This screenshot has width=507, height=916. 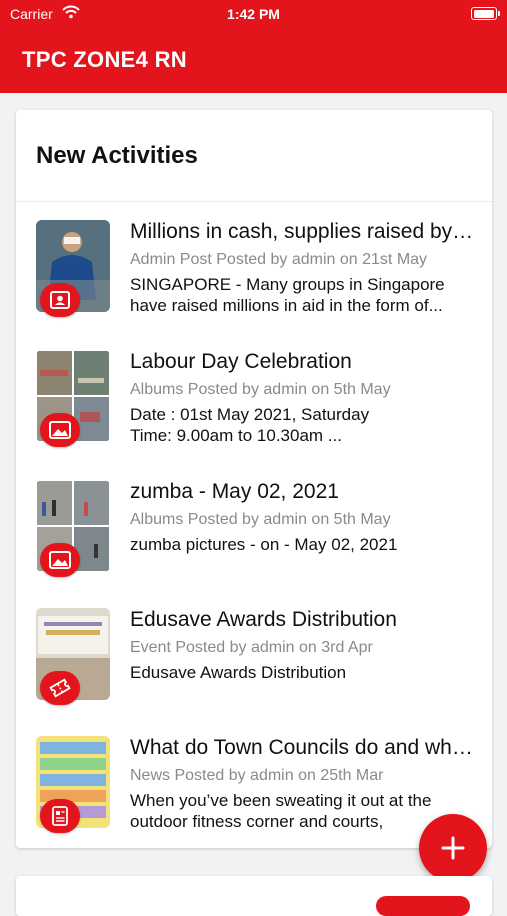 What do you see at coordinates (281, 800) in the screenshot?
I see `description-line: When you’ve been sweating it out at the` at bounding box center [281, 800].